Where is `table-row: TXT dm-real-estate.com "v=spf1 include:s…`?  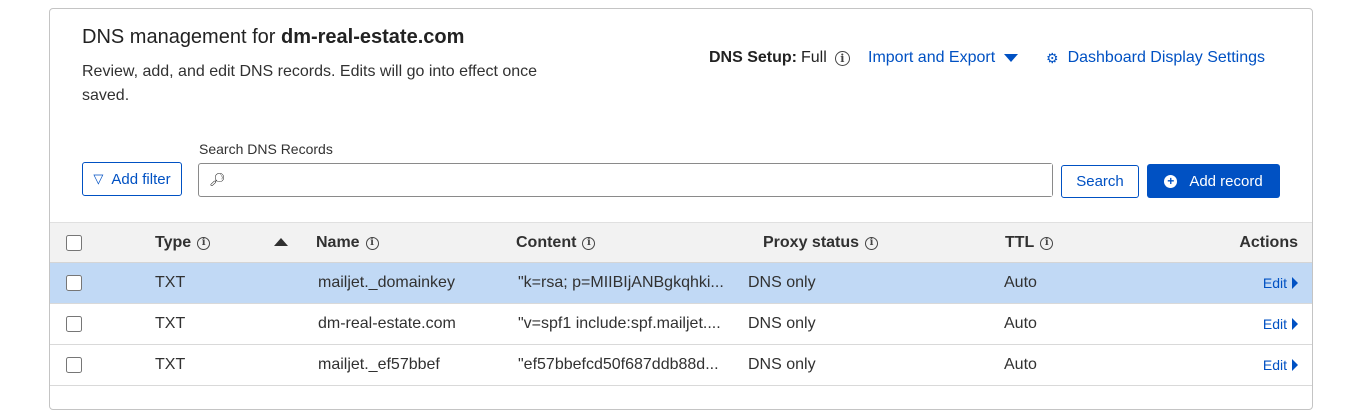
table-row: TXT dm-real-estate.com "v=spf1 include:s… is located at coordinates (681, 324).